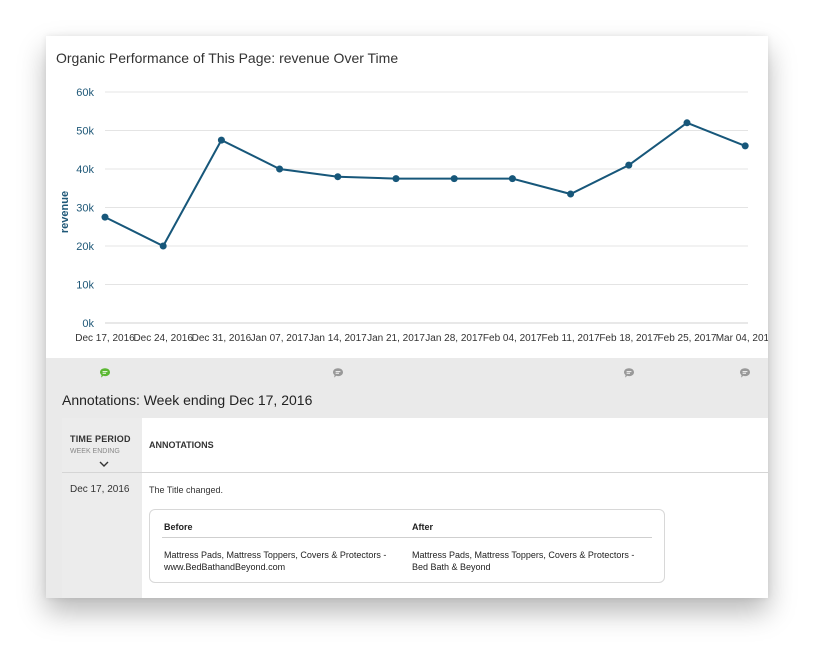 The image size is (827, 651). I want to click on y-tick-label: 20k, so click(85, 247).